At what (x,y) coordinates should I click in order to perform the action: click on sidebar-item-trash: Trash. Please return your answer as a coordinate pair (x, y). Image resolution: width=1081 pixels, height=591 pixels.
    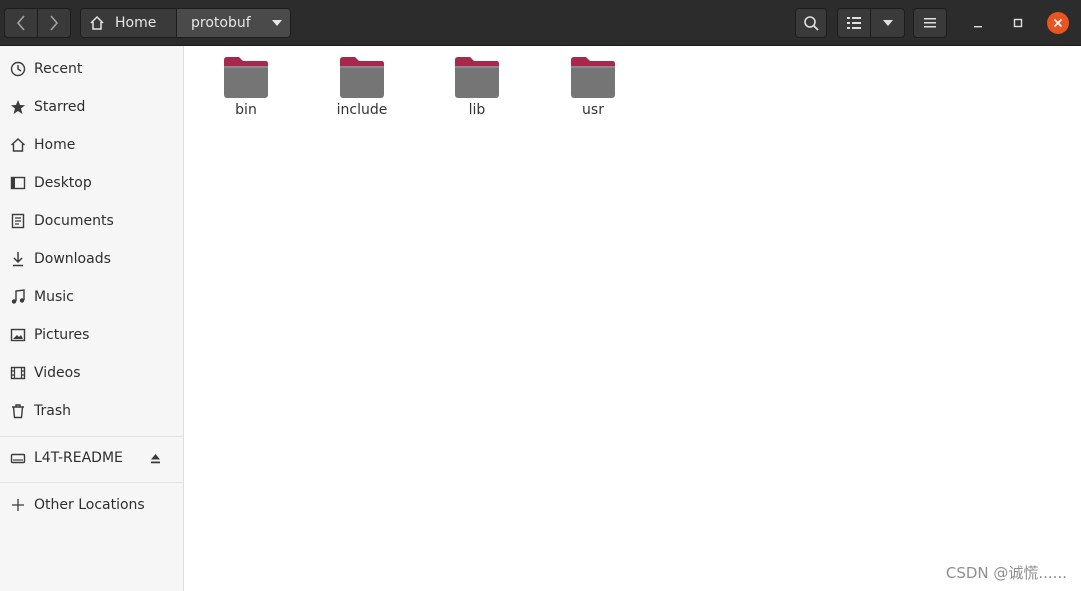
    Looking at the image, I should click on (91, 411).